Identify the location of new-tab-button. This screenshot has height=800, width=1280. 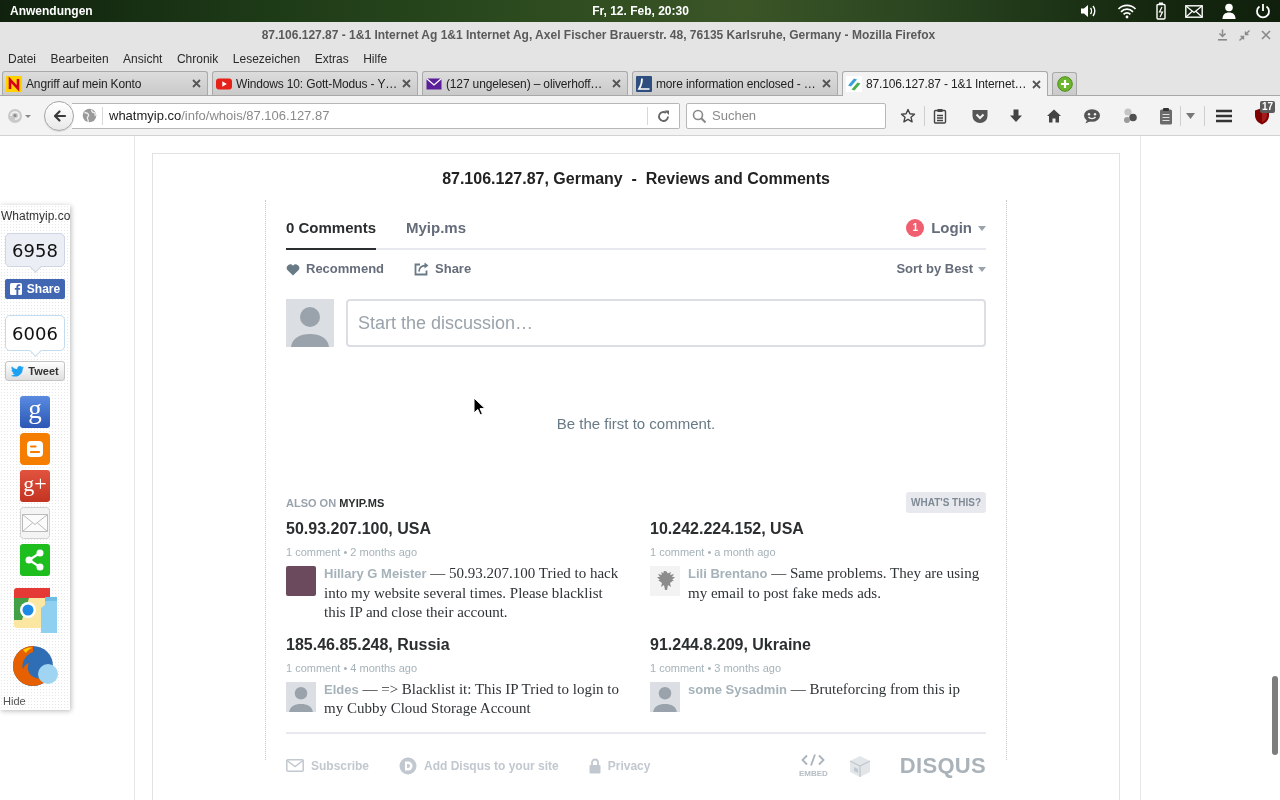
(1064, 83).